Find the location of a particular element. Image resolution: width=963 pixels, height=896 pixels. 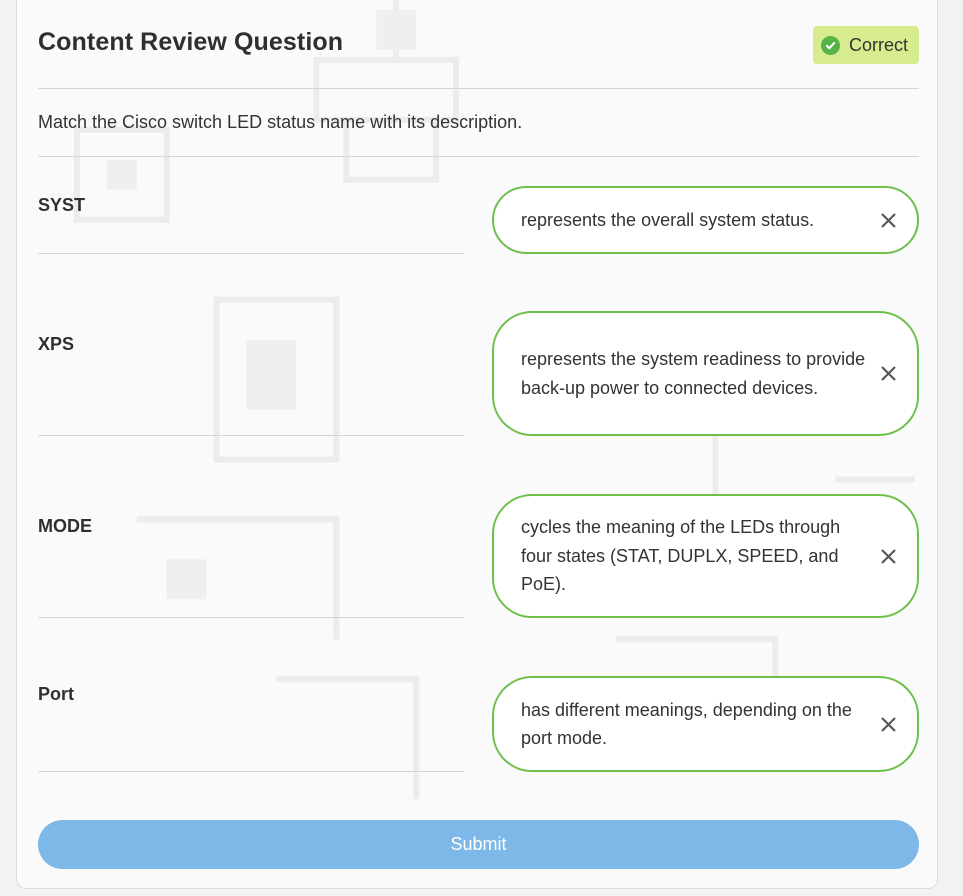

match-label-mode: MODE is located at coordinates (251, 527).